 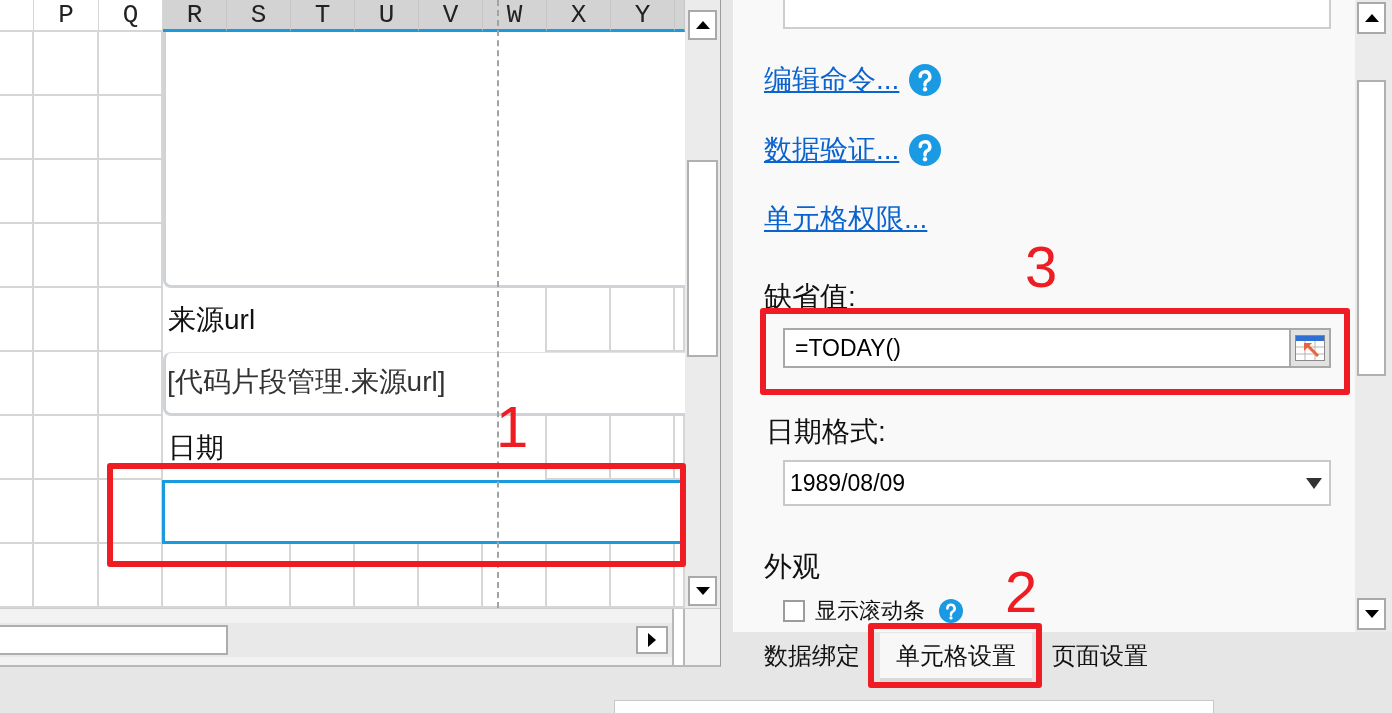 I want to click on section-title: 外观, so click(x=792, y=567).